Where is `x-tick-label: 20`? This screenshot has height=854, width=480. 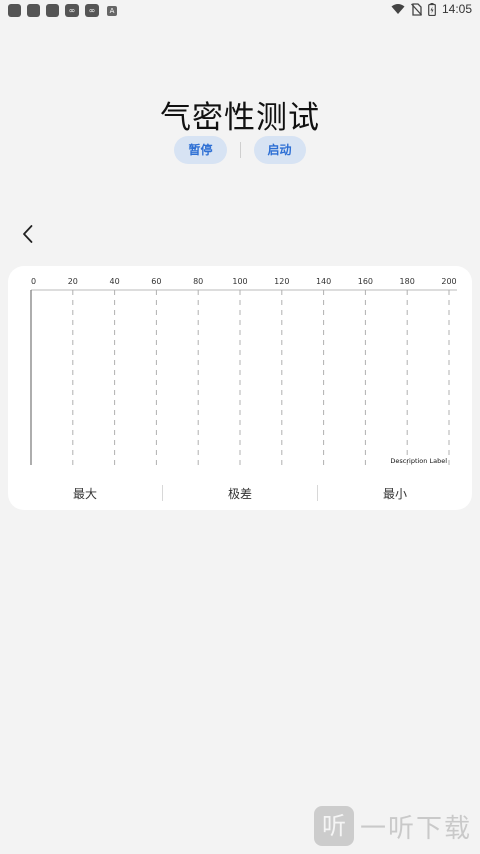 x-tick-label: 20 is located at coordinates (73, 281).